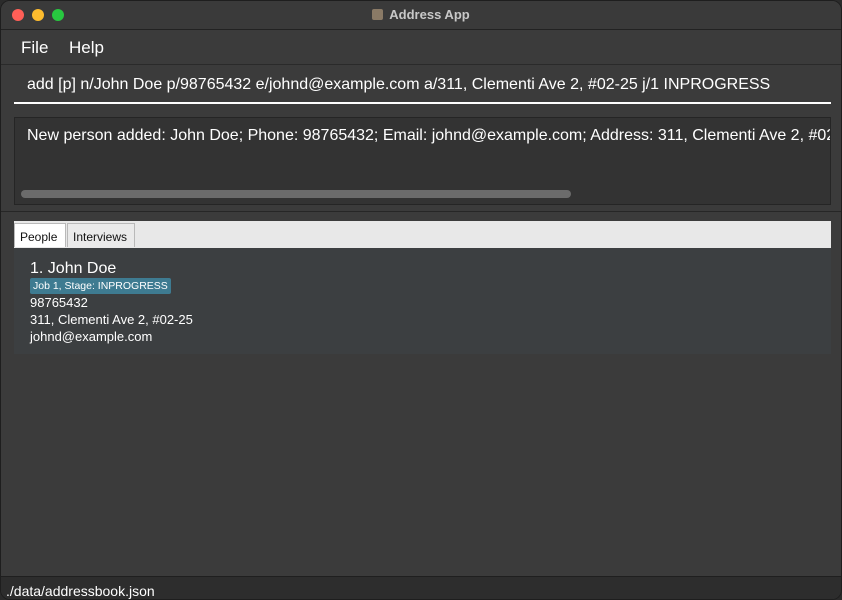 This screenshot has height=600, width=842. I want to click on title-bar: Address App, so click(421, 15).